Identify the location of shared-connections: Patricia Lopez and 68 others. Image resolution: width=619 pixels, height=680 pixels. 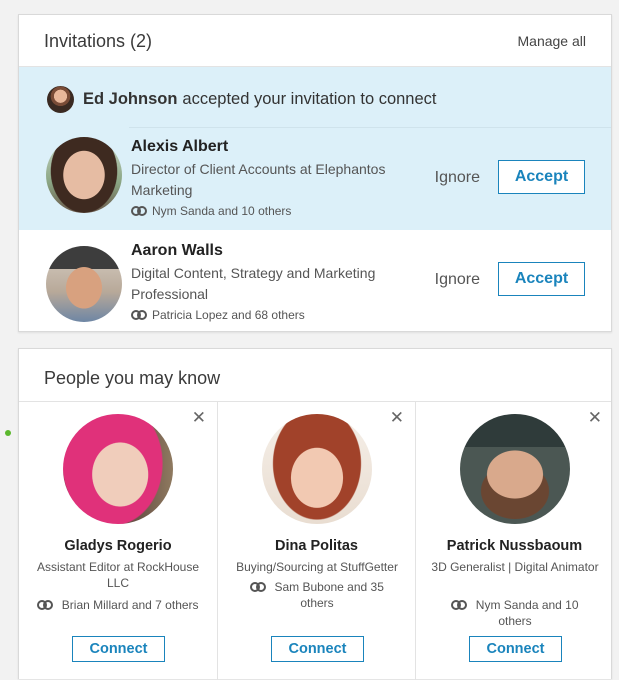
(276, 315).